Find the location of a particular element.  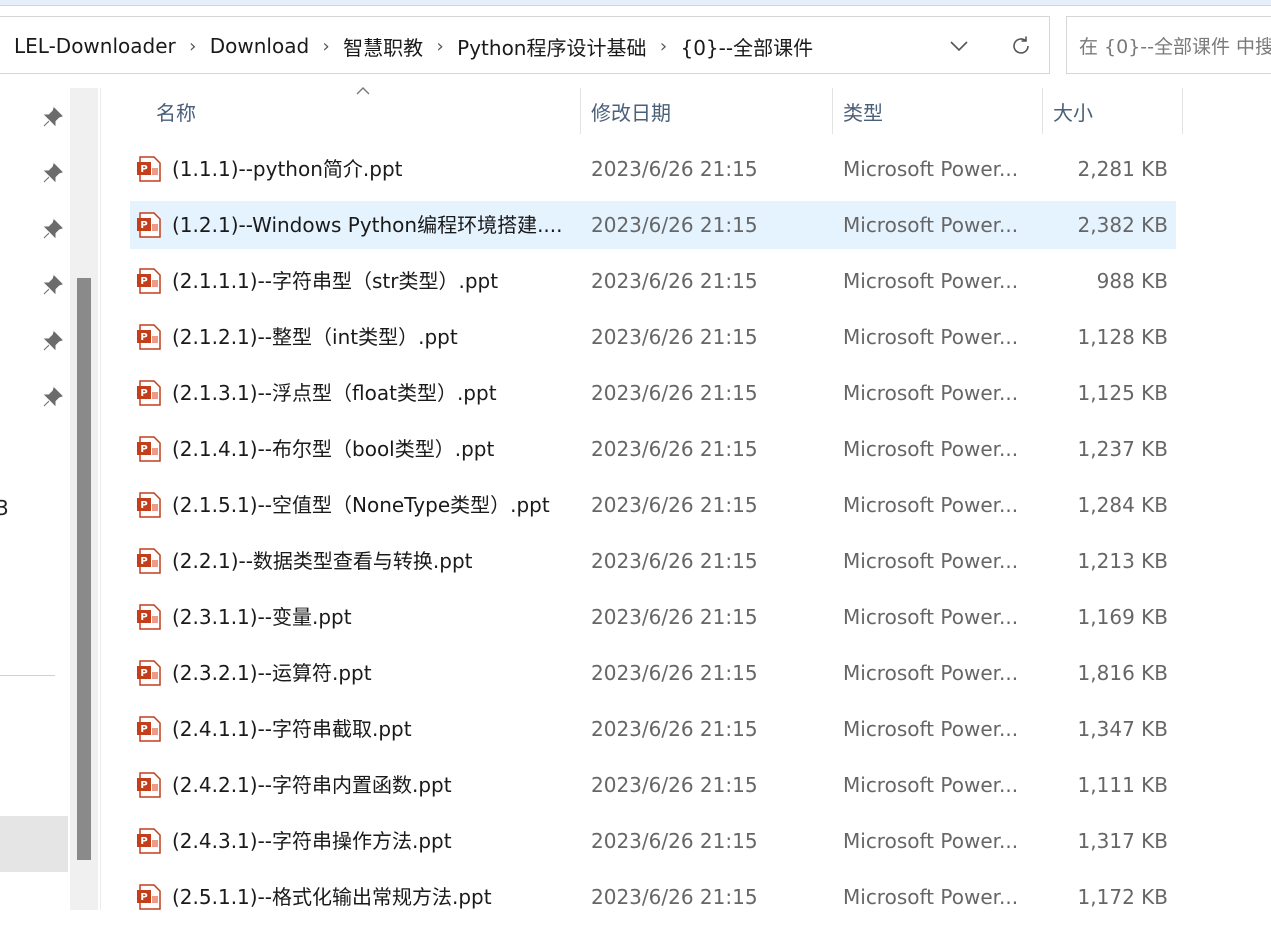

file-size: 2,382 KB is located at coordinates (1122, 225).